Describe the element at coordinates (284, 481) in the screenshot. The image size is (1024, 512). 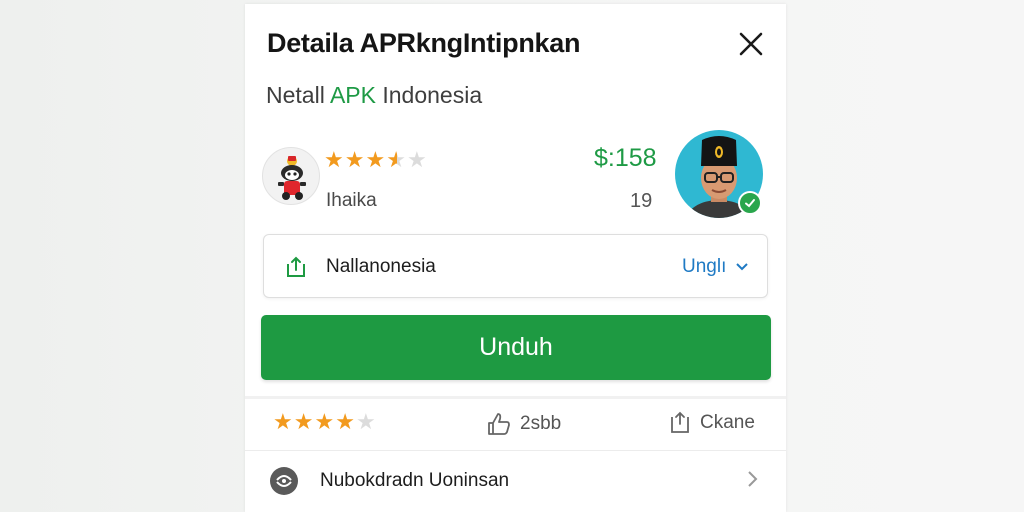
I see `info-circle-icon` at that location.